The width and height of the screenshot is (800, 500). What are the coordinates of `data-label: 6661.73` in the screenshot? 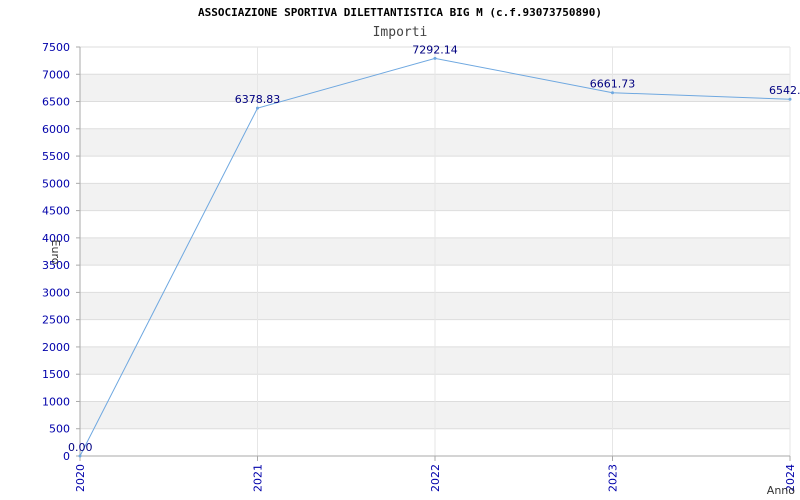 It's located at (613, 84).